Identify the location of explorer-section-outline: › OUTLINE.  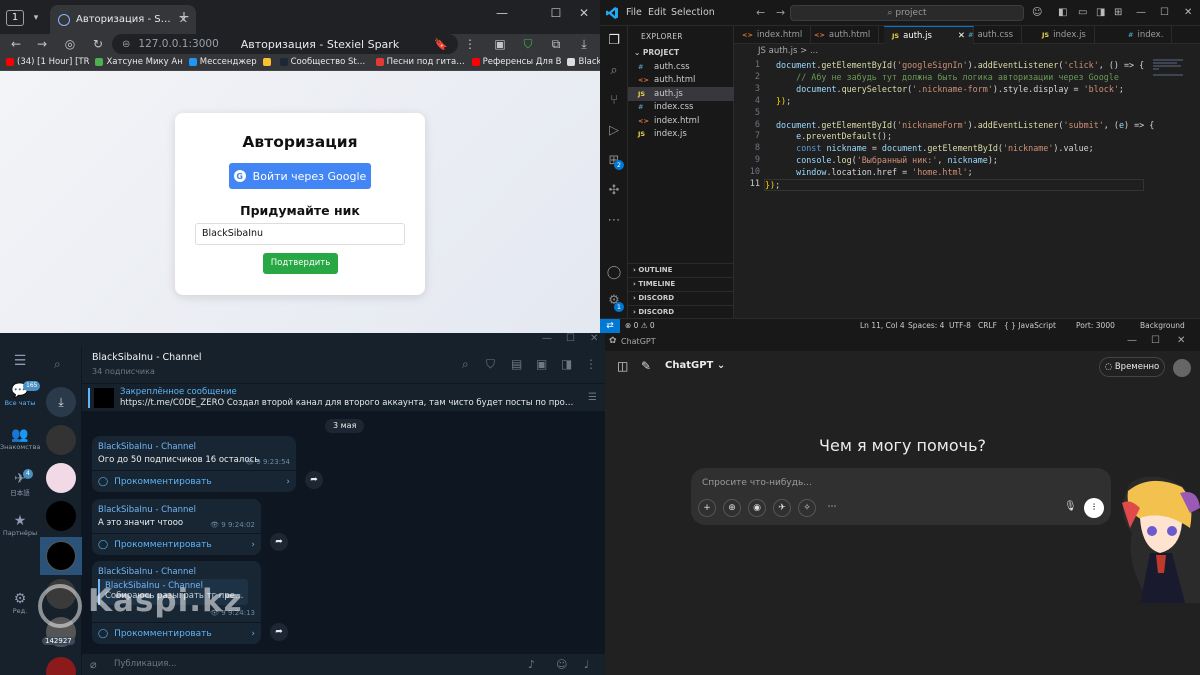
(681, 270).